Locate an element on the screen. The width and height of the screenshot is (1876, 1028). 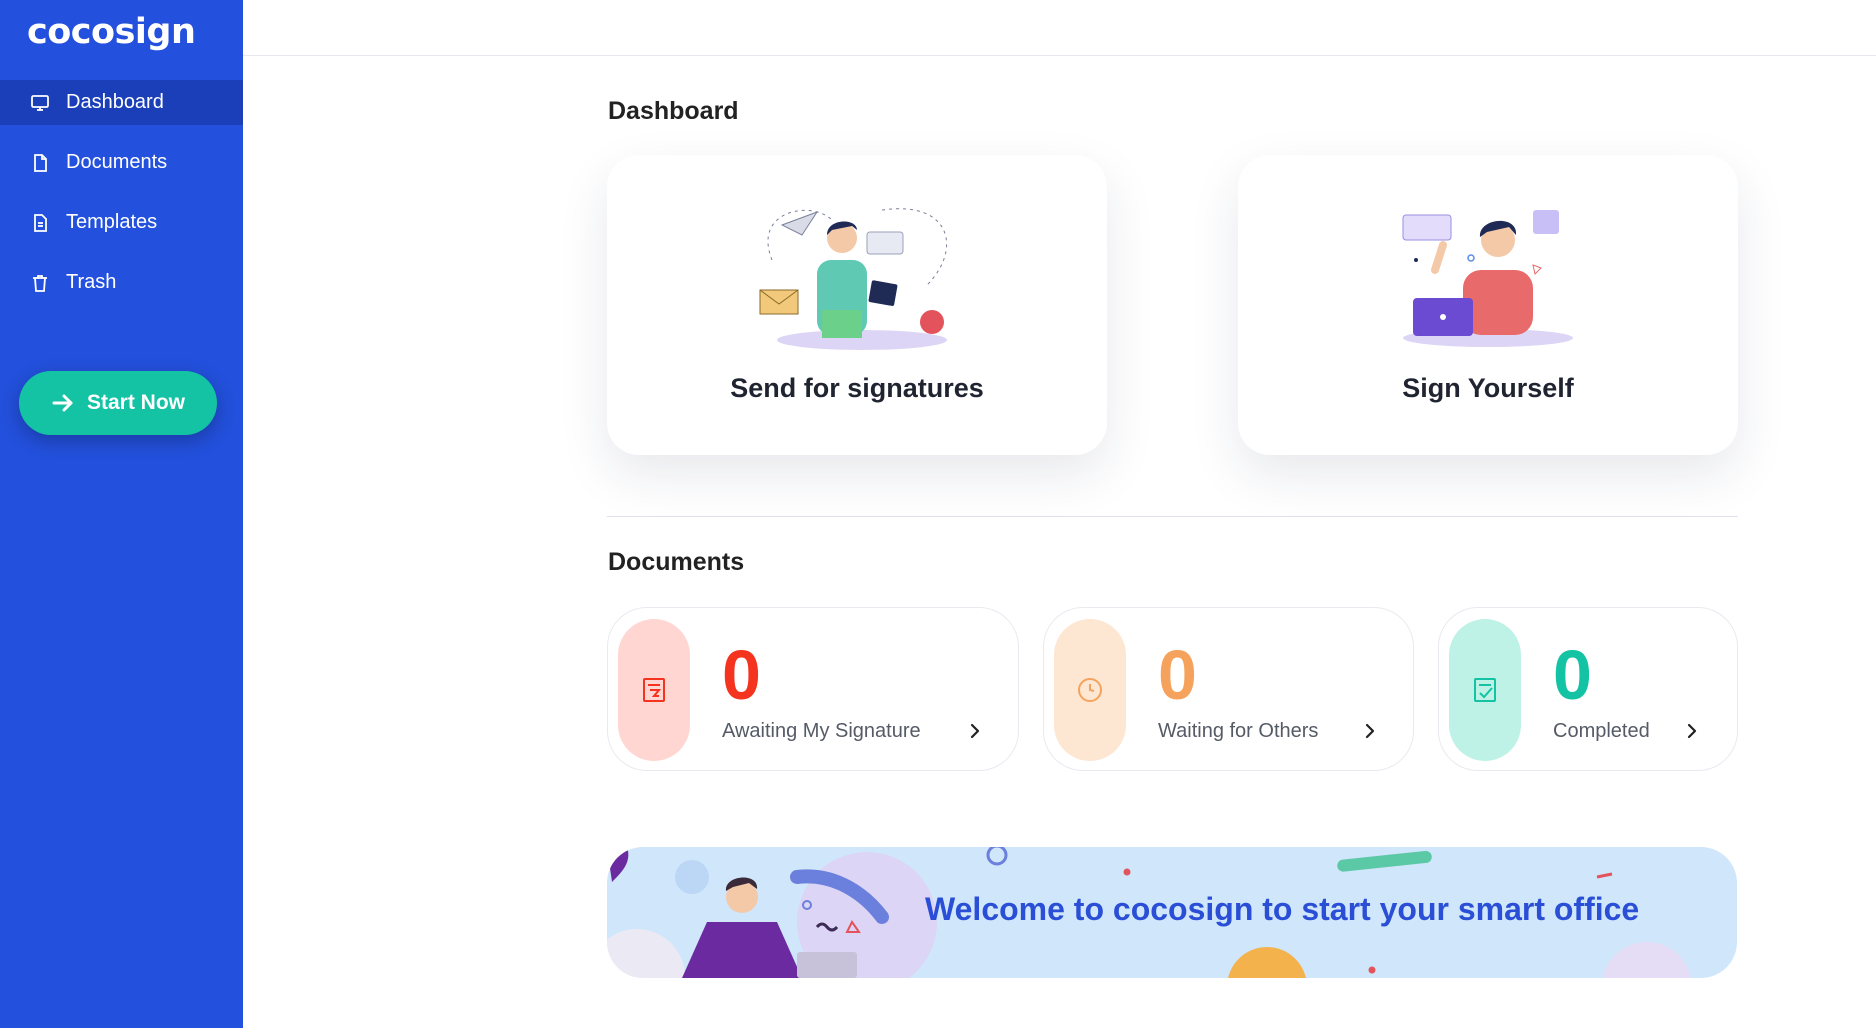
sidebar-item-templates: Templates is located at coordinates (121, 222).